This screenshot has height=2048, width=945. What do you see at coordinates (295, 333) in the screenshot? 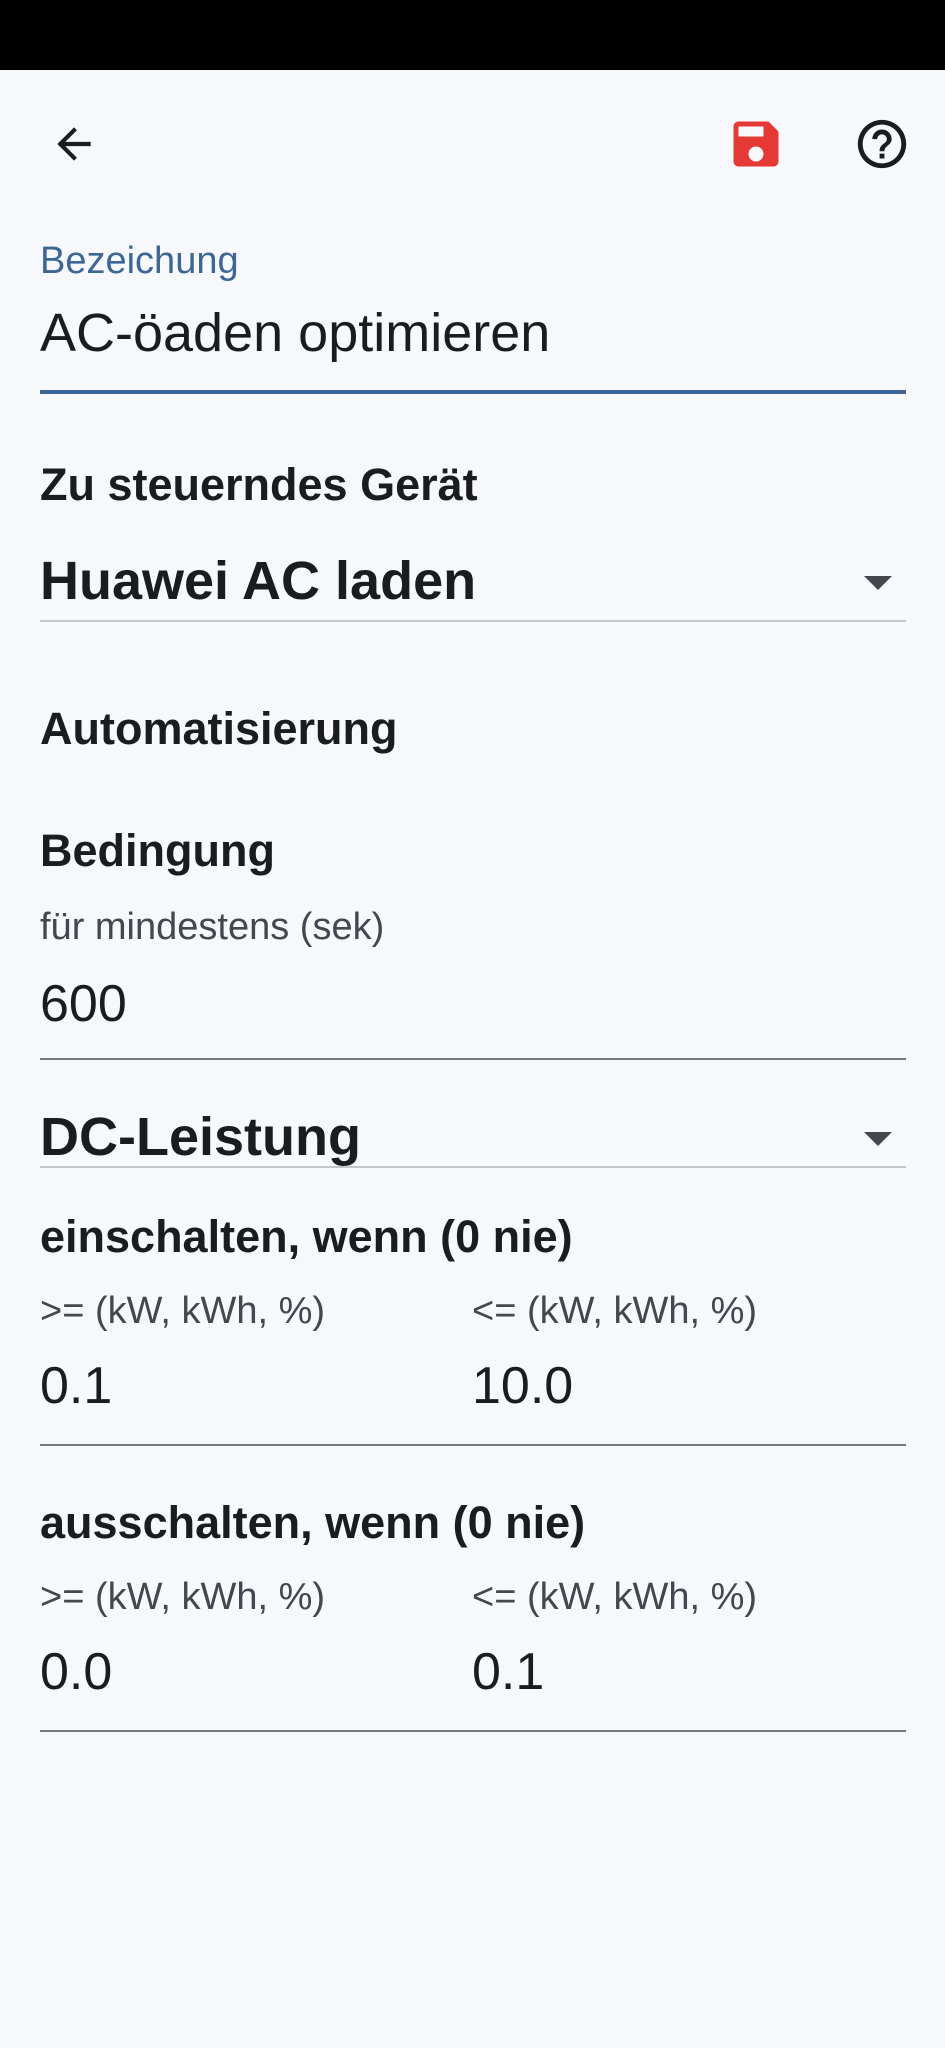
I see `name-field-value: AC-öaden optimieren` at bounding box center [295, 333].